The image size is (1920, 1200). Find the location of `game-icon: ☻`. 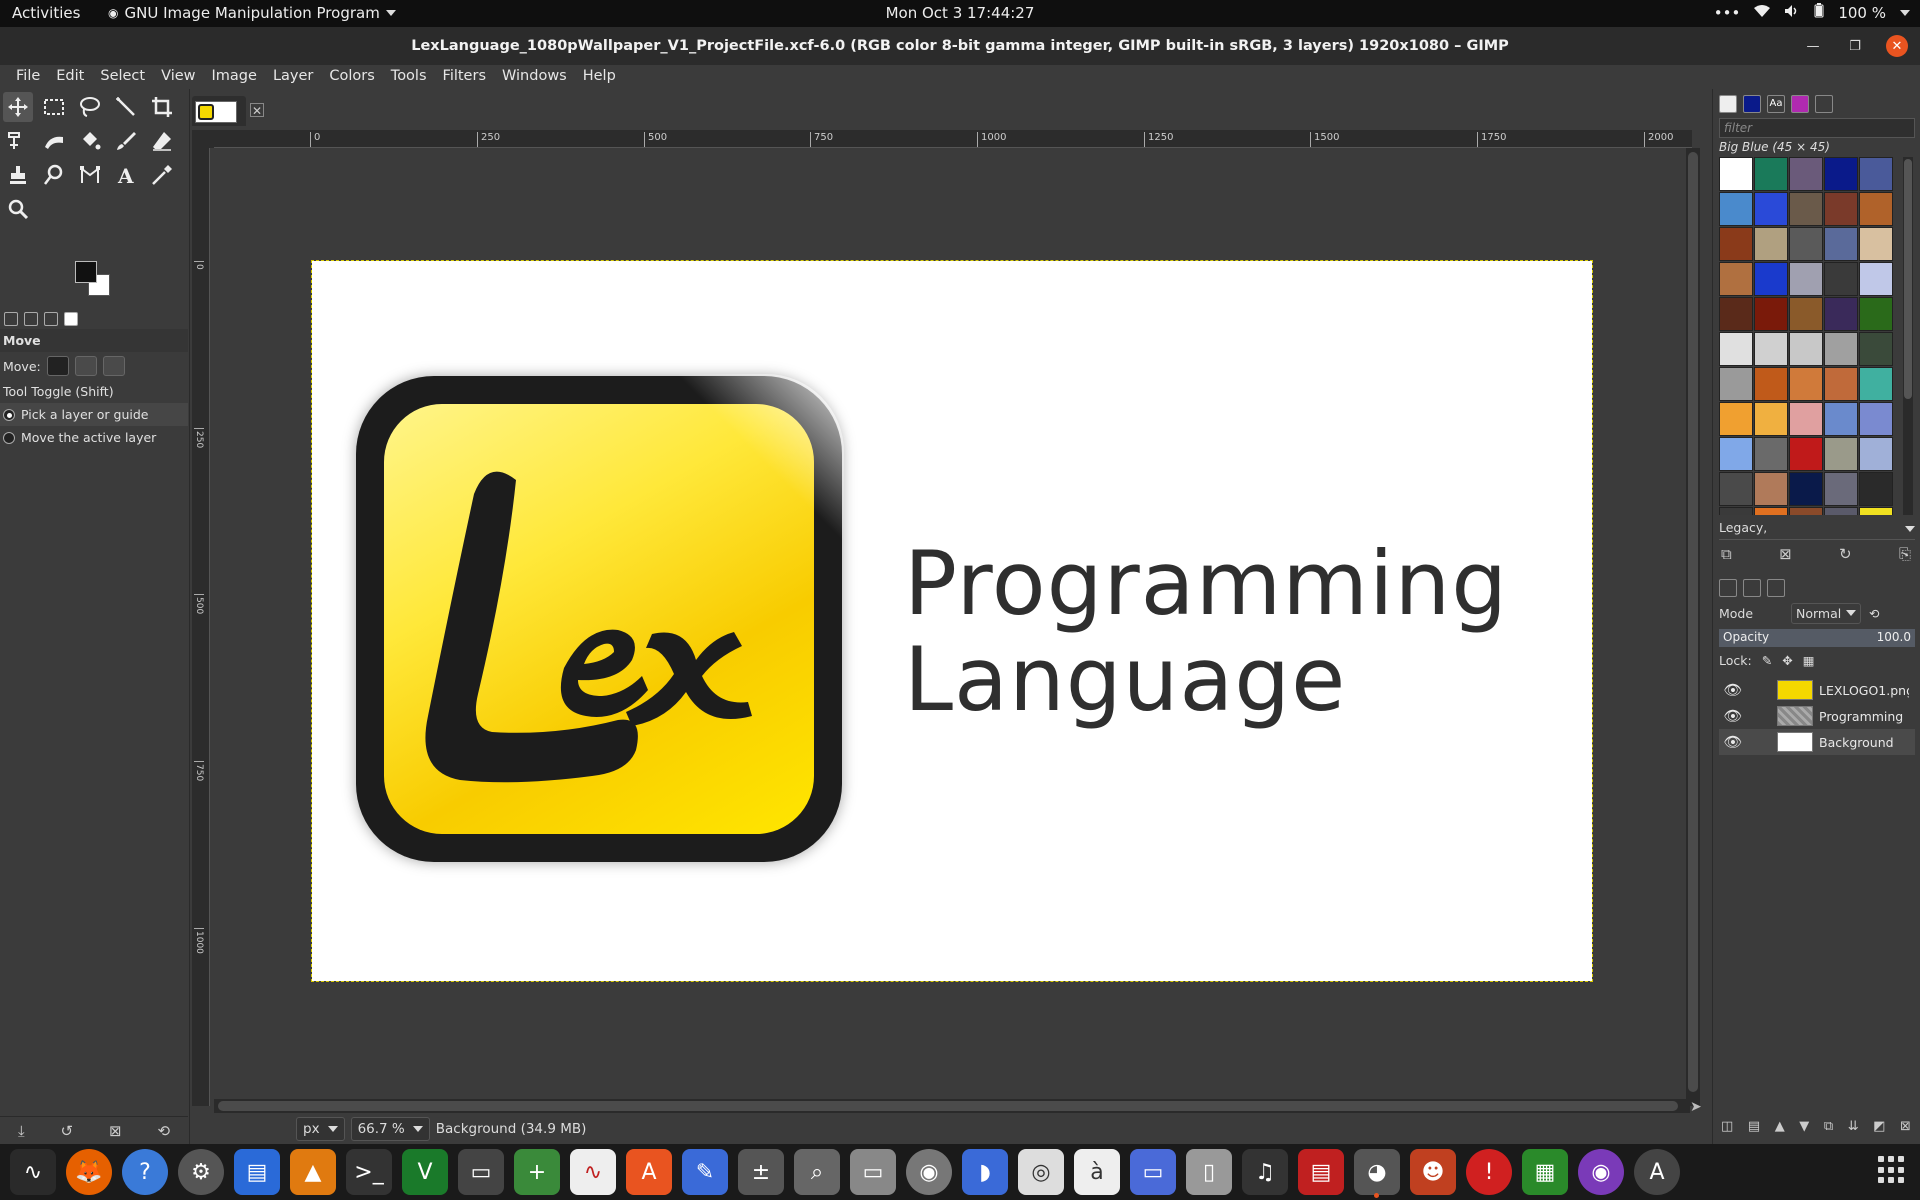

game-icon: ☻ is located at coordinates (1433, 1172).